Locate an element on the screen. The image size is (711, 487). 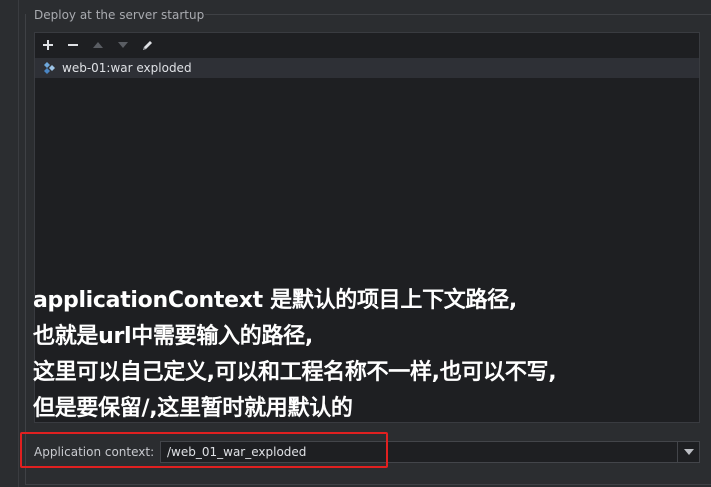
list-item-label: web-01:war exploded is located at coordinates (127, 68).